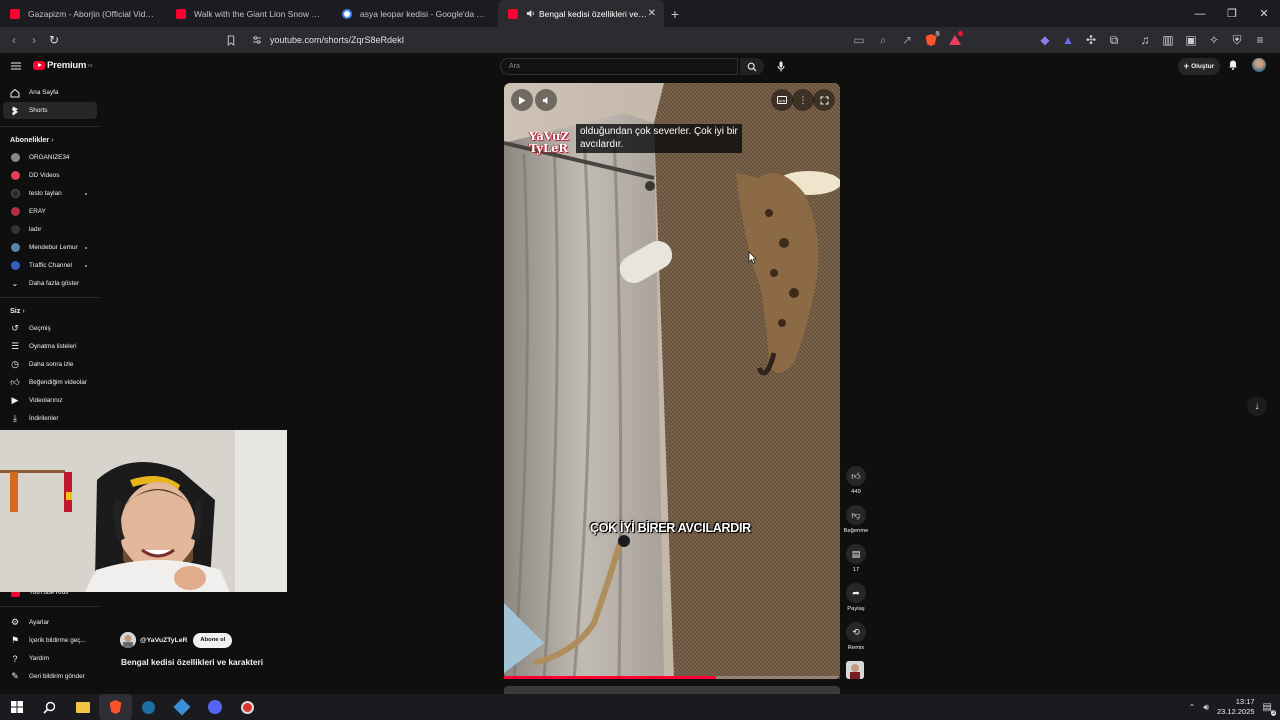 The height and width of the screenshot is (720, 1280). I want to click on sidebar-item-help: ? Yardım, so click(50, 658).